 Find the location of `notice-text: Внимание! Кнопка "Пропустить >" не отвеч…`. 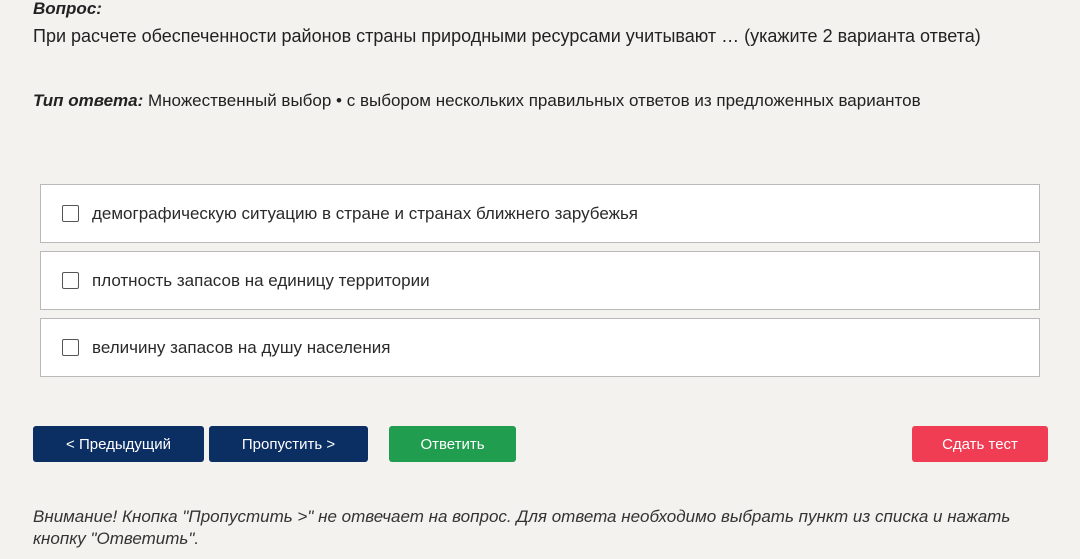

notice-text: Внимание! Кнопка "Пропустить >" не отвеч… is located at coordinates (522, 527).